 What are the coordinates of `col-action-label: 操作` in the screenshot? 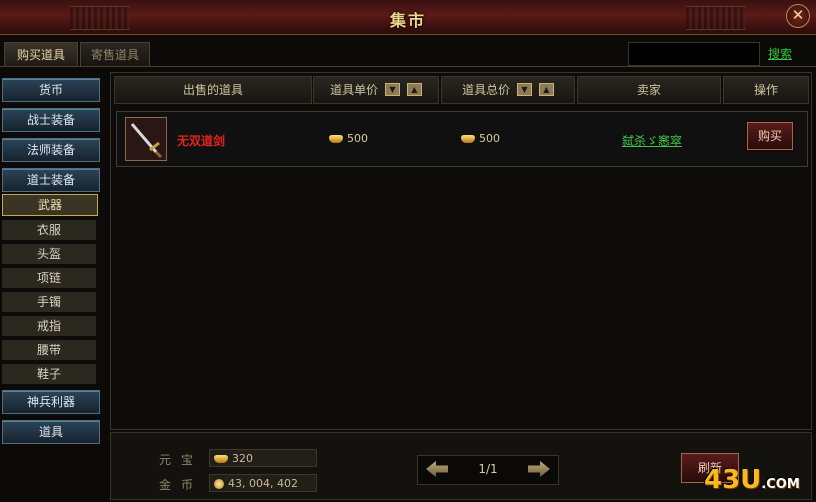 It's located at (765, 90).